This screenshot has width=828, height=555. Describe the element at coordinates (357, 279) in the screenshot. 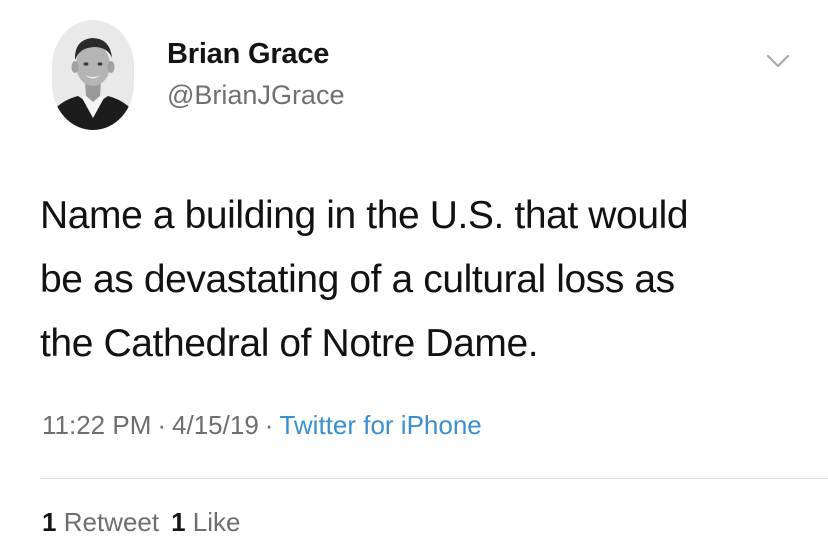

I see `tweet-text-line: be as devastating of a cultural loss as` at that location.